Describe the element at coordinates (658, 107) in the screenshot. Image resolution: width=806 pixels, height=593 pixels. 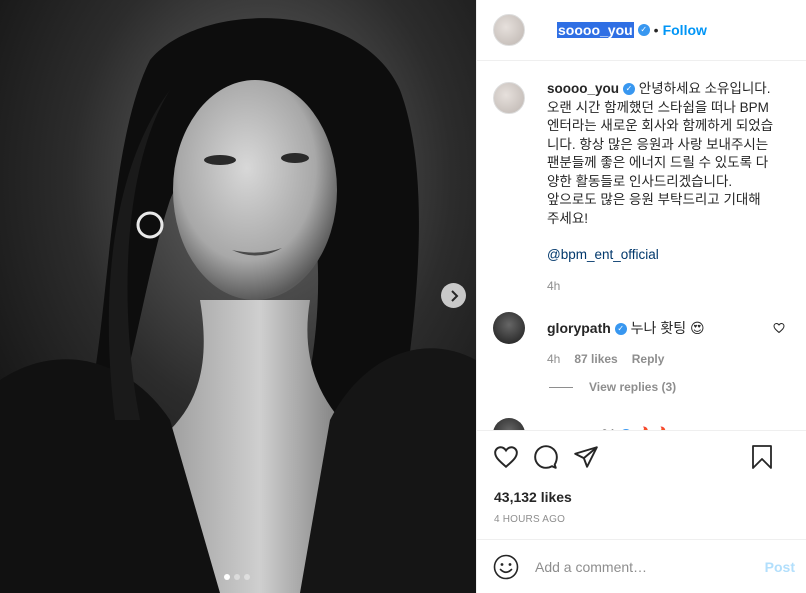
I see `caption-line: 오랜 시간 함께했던 스타쉽을 떠나 BPM` at that location.